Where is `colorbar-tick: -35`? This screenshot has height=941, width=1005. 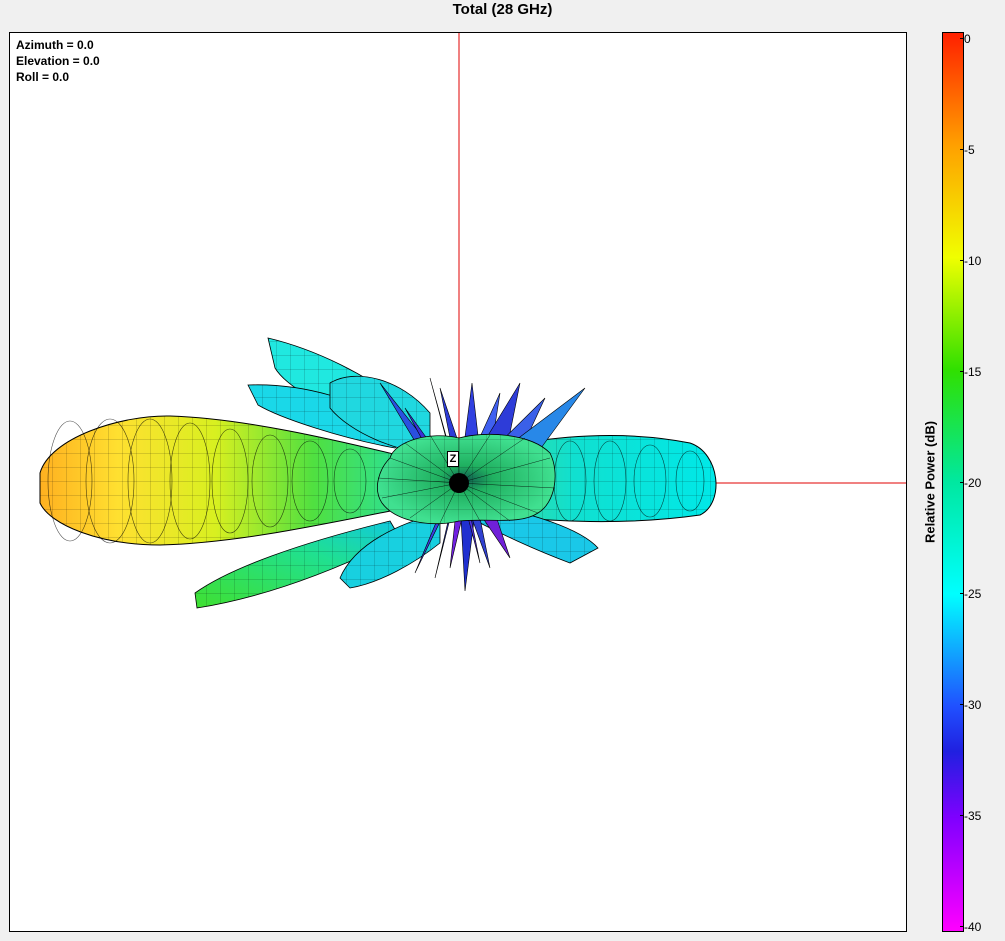 colorbar-tick: -35 is located at coordinates (970, 816).